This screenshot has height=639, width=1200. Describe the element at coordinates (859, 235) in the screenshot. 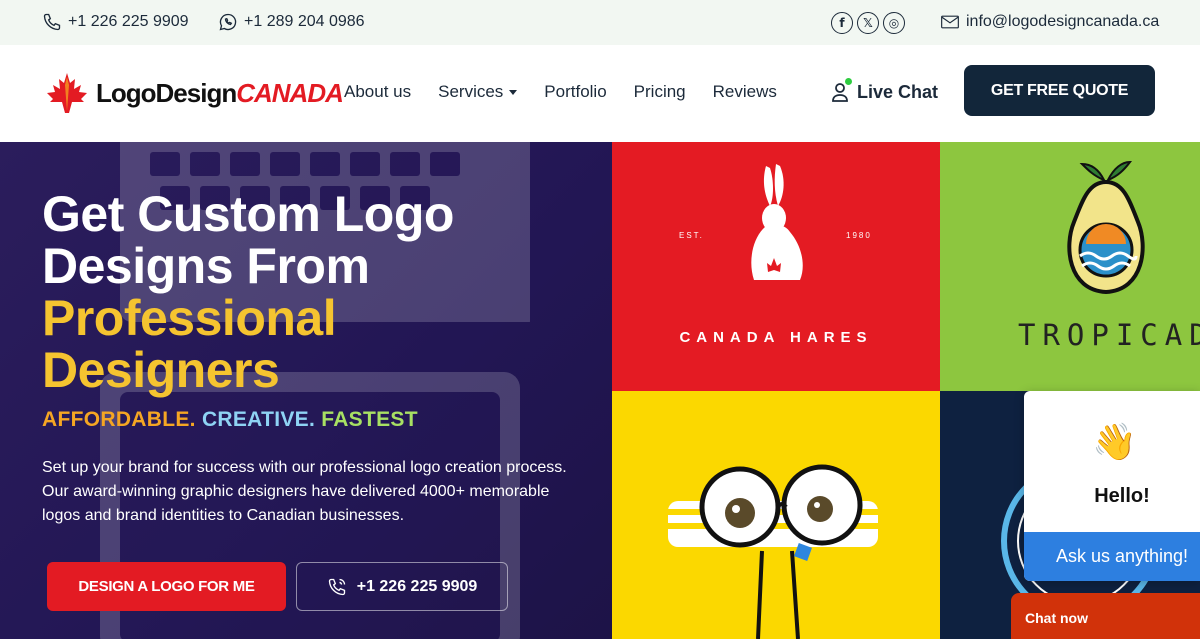

I see `hares-year-label: 1980` at that location.